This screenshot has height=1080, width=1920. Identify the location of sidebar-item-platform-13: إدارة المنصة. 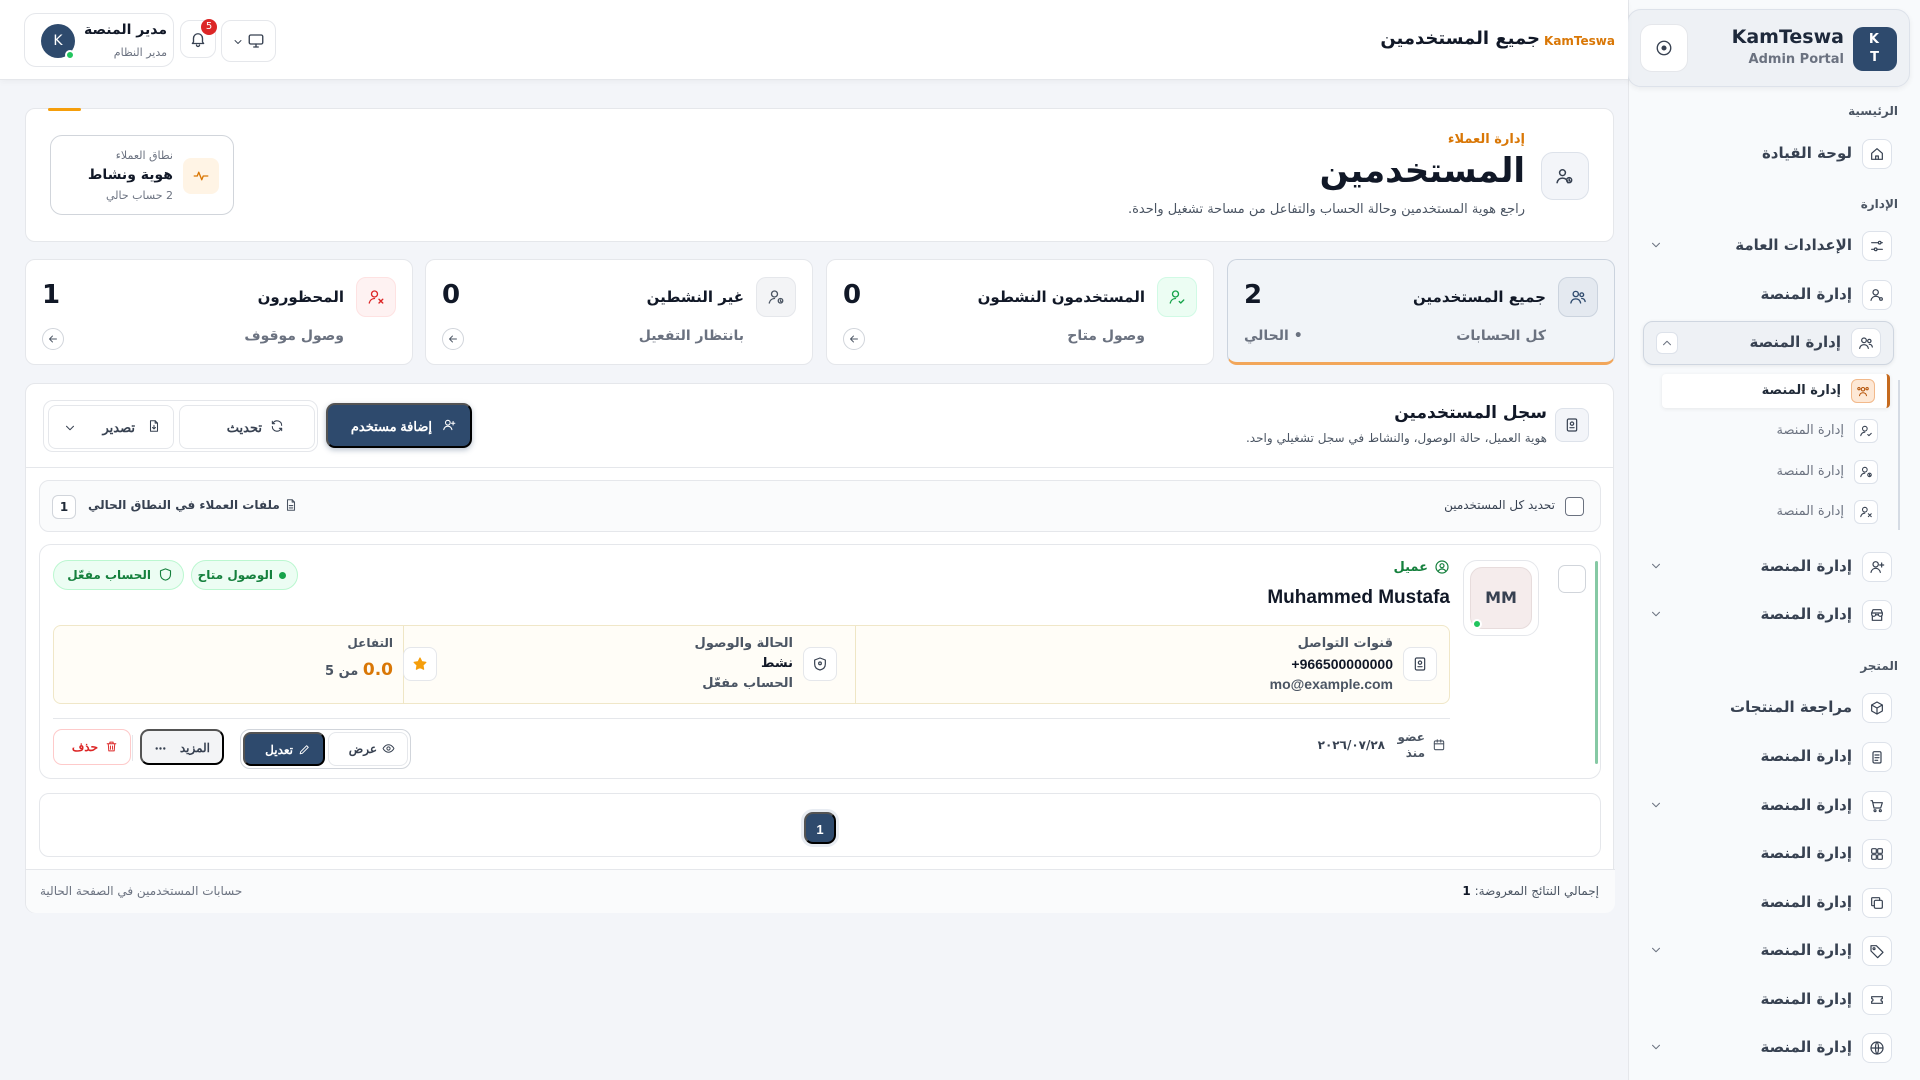
(1769, 1047).